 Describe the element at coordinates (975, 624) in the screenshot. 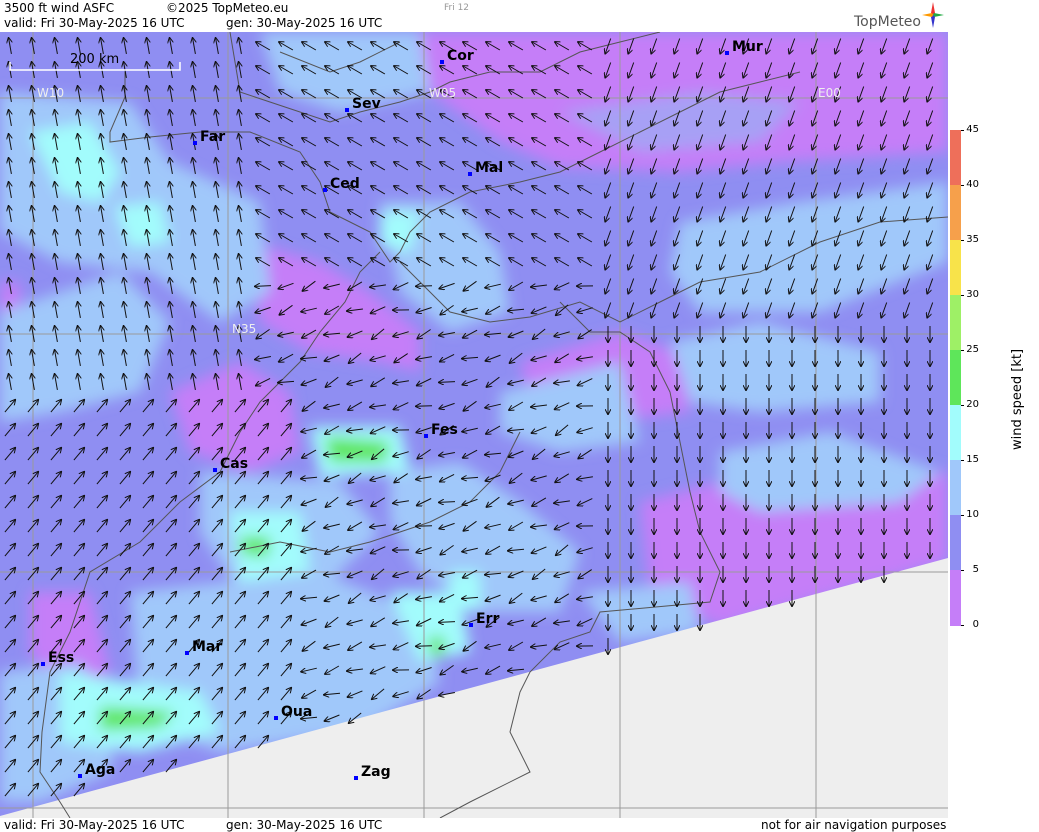

I see `legend-tick-label: 0` at that location.